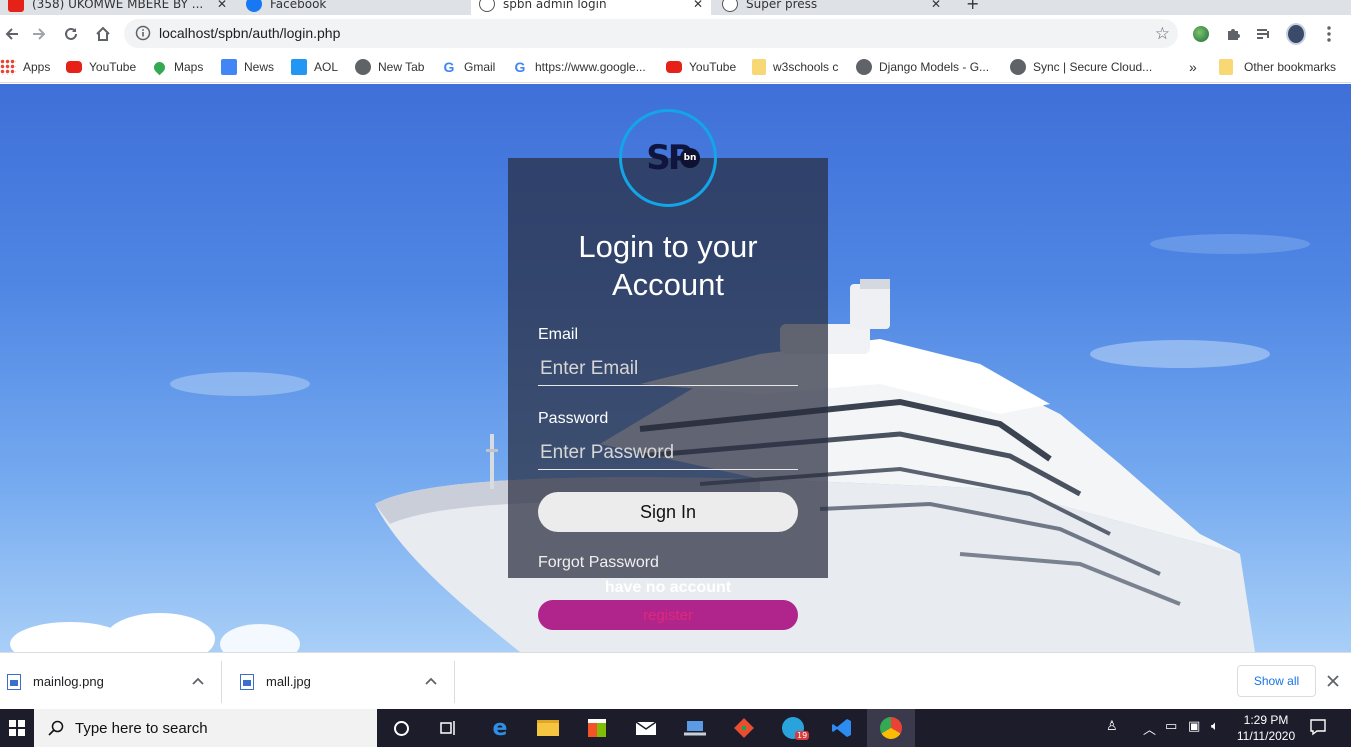  I want to click on other-bookmarks: Other bookmarks, so click(1277, 67).